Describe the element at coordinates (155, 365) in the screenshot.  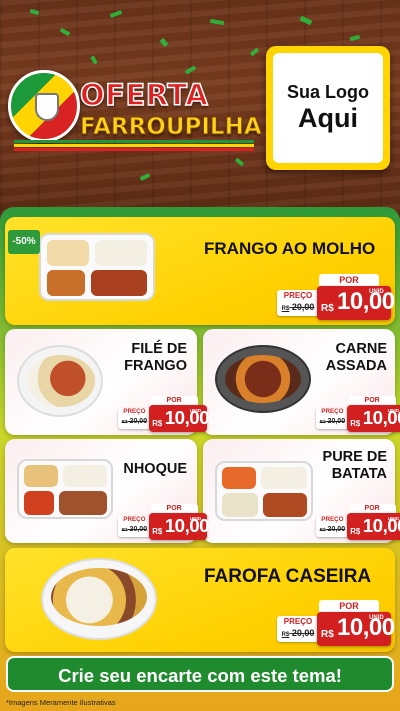
I see `product-name-line2: FRANGO` at that location.